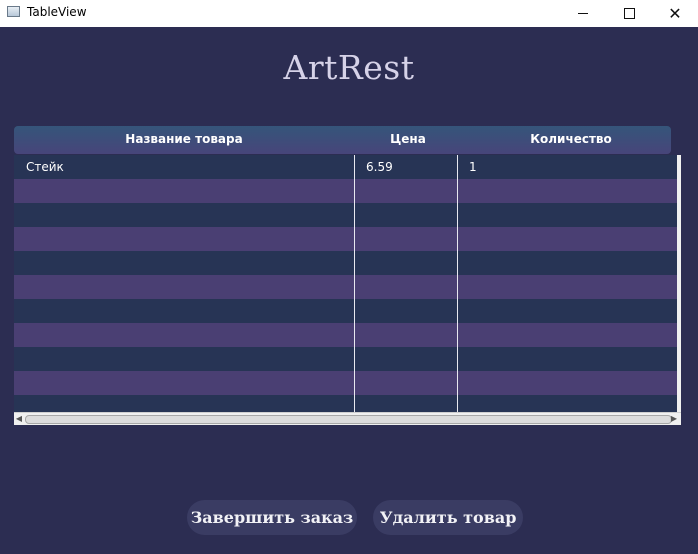 This screenshot has width=698, height=554. Describe the element at coordinates (13, 11) in the screenshot. I see `app-icon` at that location.